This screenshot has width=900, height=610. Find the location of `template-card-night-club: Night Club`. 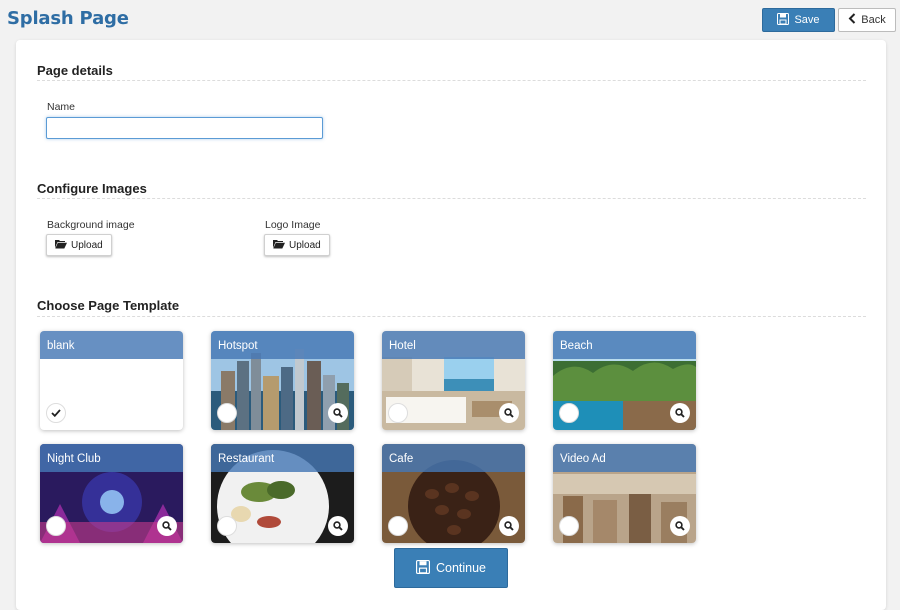

template-card-night-club: Night Club is located at coordinates (111, 493).